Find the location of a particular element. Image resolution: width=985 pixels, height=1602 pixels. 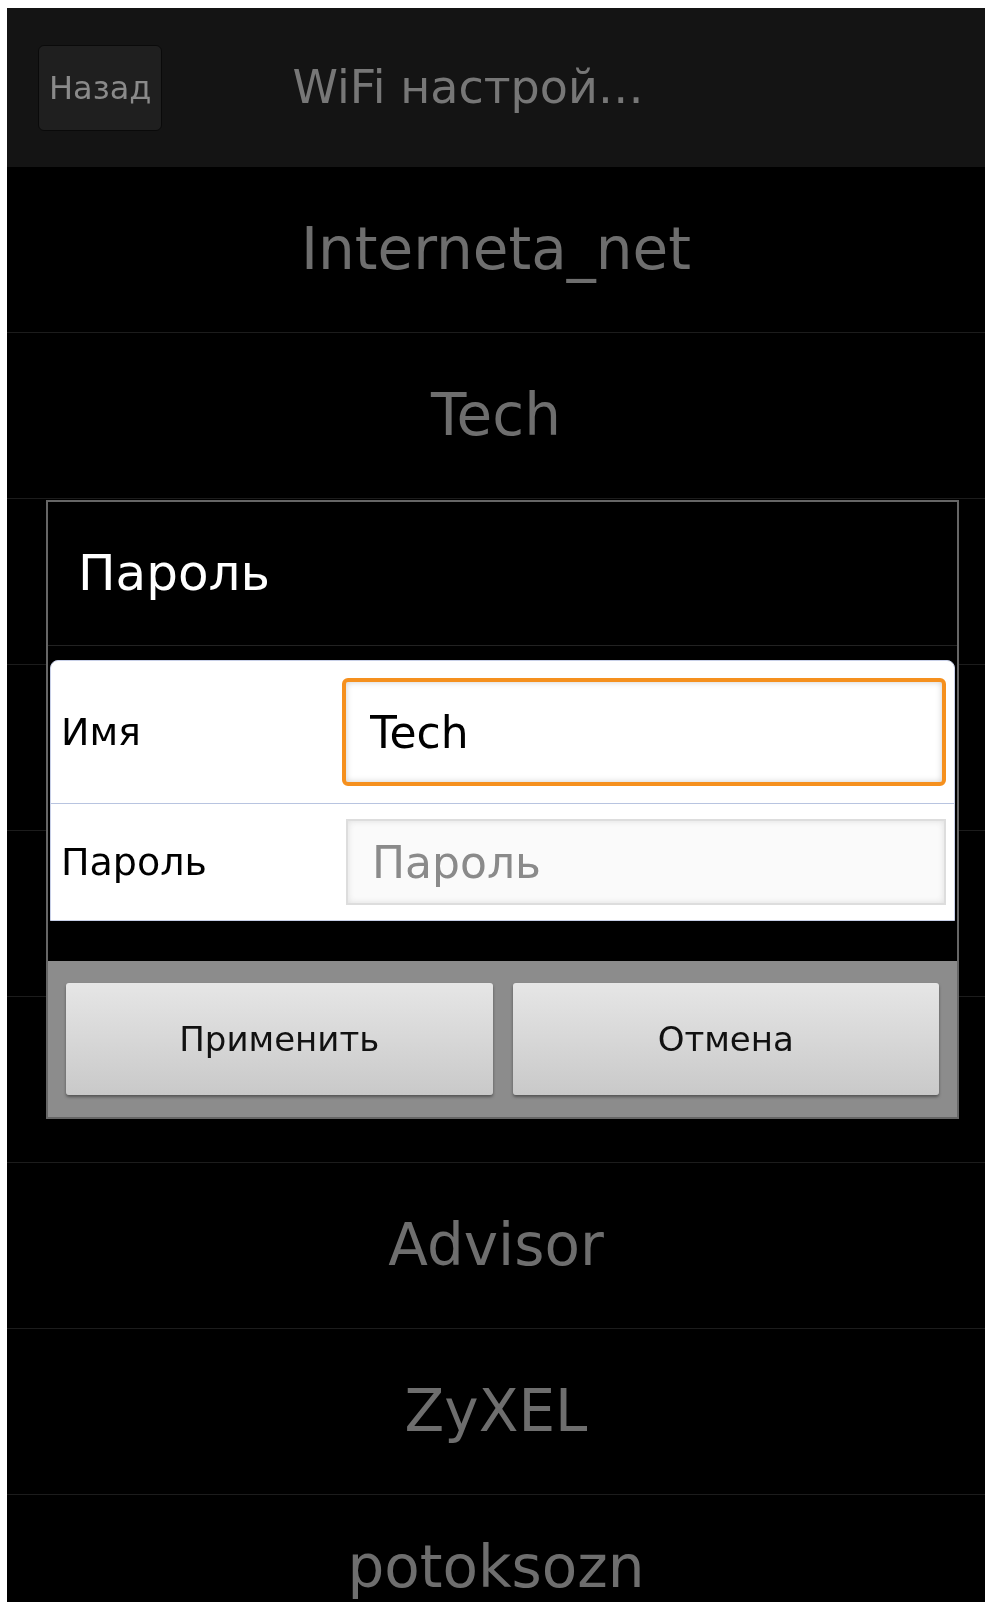

field-label: Пароль is located at coordinates (134, 862).